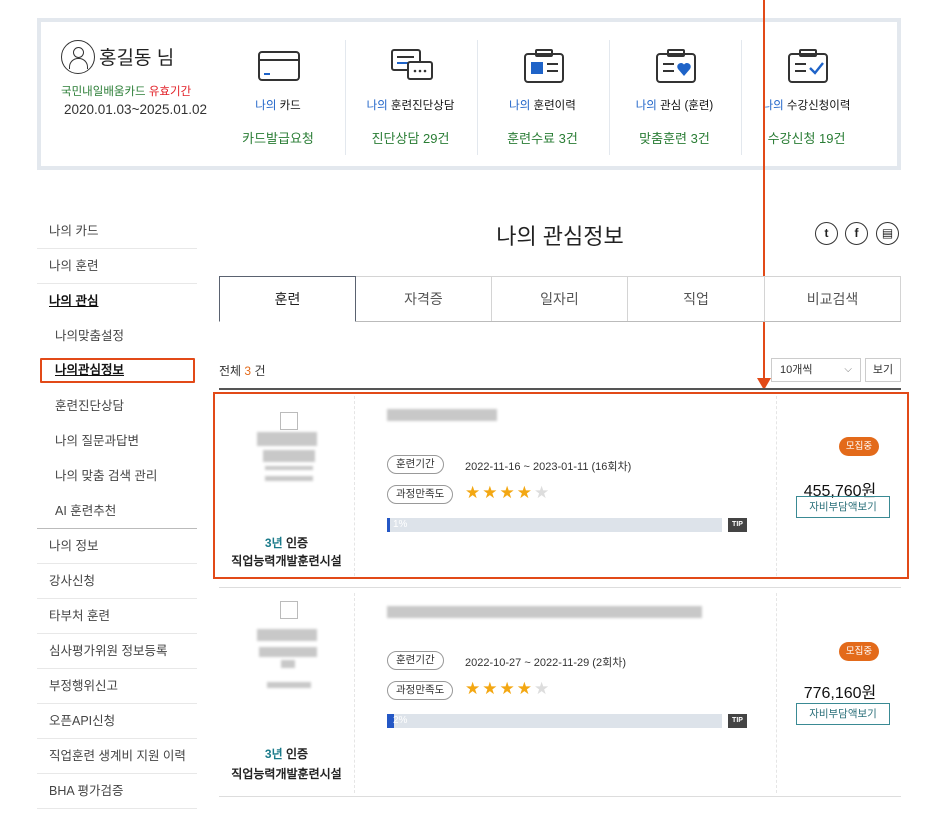  What do you see at coordinates (279, 66) in the screenshot?
I see `card-icon` at bounding box center [279, 66].